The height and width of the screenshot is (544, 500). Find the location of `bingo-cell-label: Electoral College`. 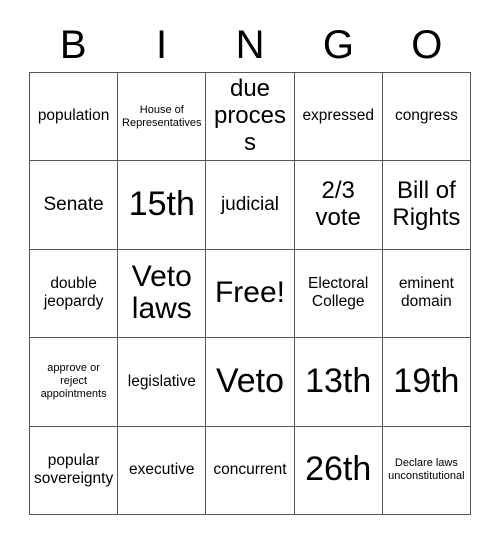

bingo-cell-label: Electoral College is located at coordinates (338, 292).